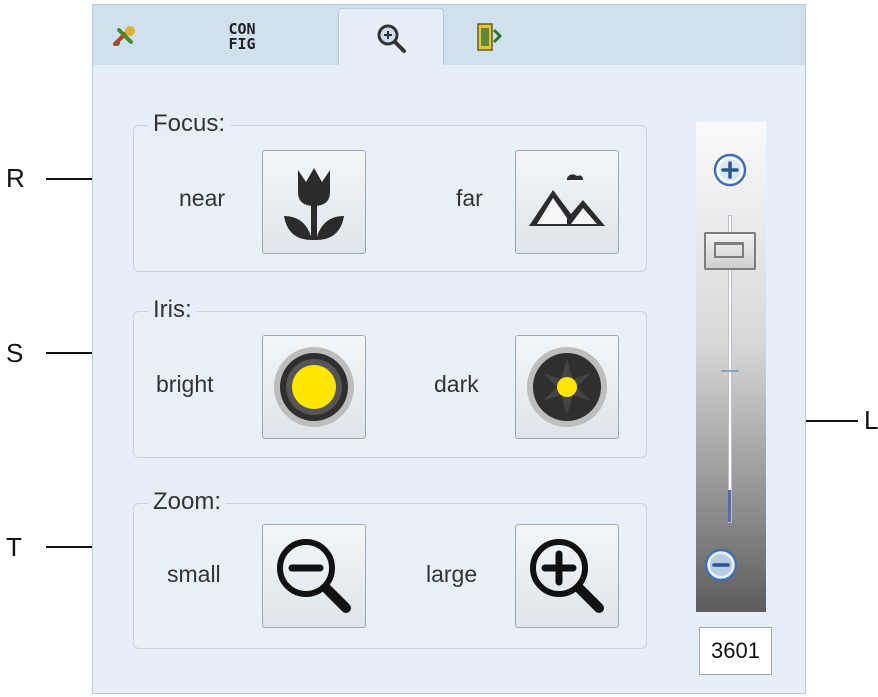  Describe the element at coordinates (452, 574) in the screenshot. I see `zoom-large-label: large` at that location.